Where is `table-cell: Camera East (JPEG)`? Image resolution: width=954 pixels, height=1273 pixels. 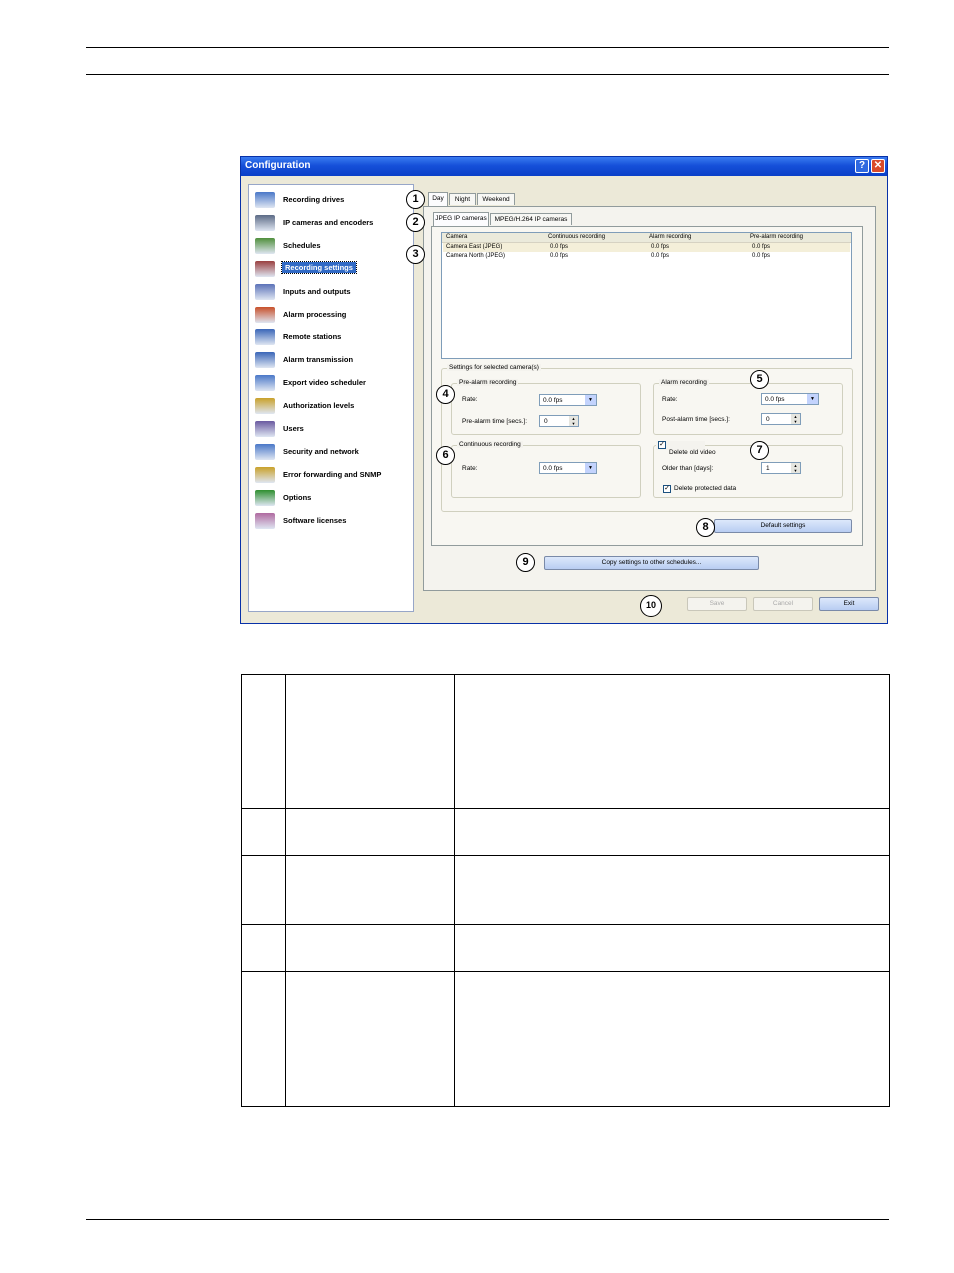 table-cell: Camera East (JPEG) is located at coordinates (474, 247).